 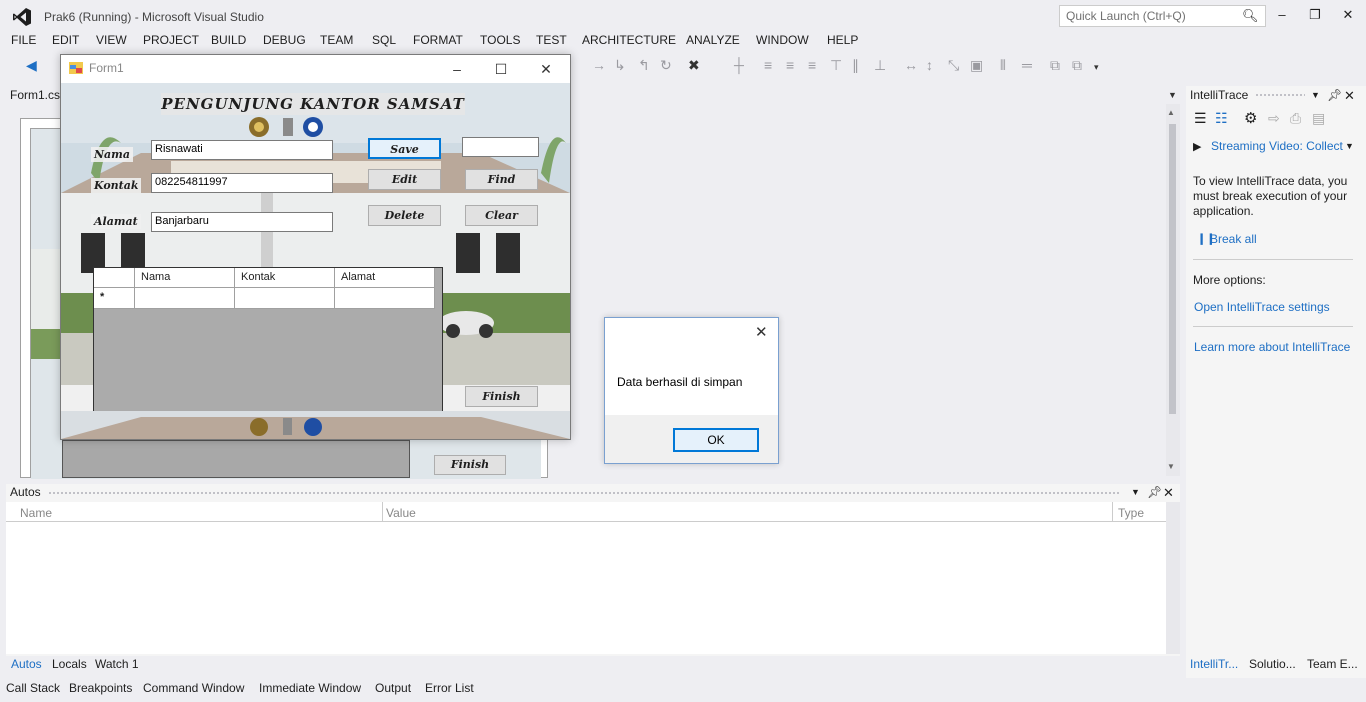 What do you see at coordinates (404, 215) in the screenshot?
I see `delete-button: Delete` at bounding box center [404, 215].